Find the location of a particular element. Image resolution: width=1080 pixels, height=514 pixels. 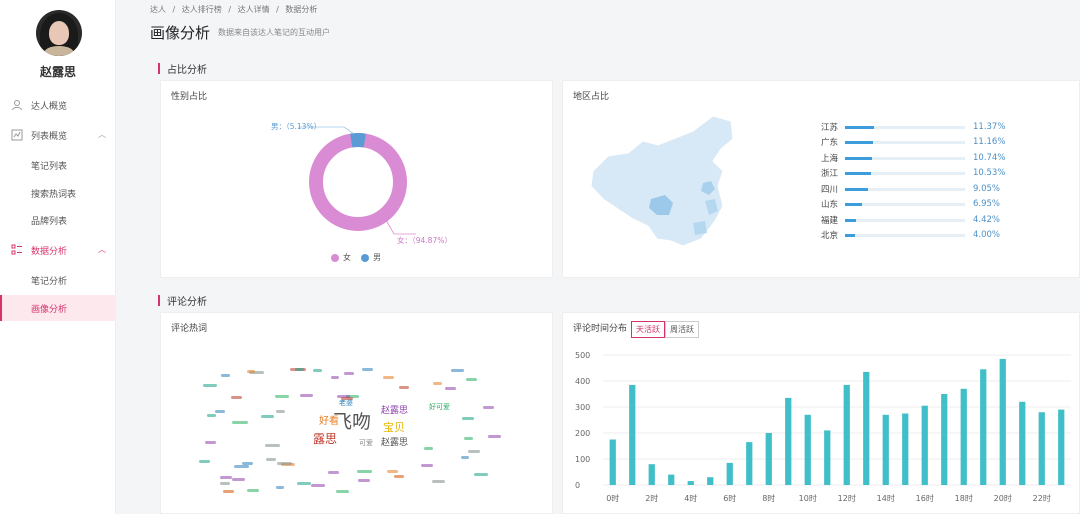

sidebar-item-overview: 达人概览 is located at coordinates (58, 105).